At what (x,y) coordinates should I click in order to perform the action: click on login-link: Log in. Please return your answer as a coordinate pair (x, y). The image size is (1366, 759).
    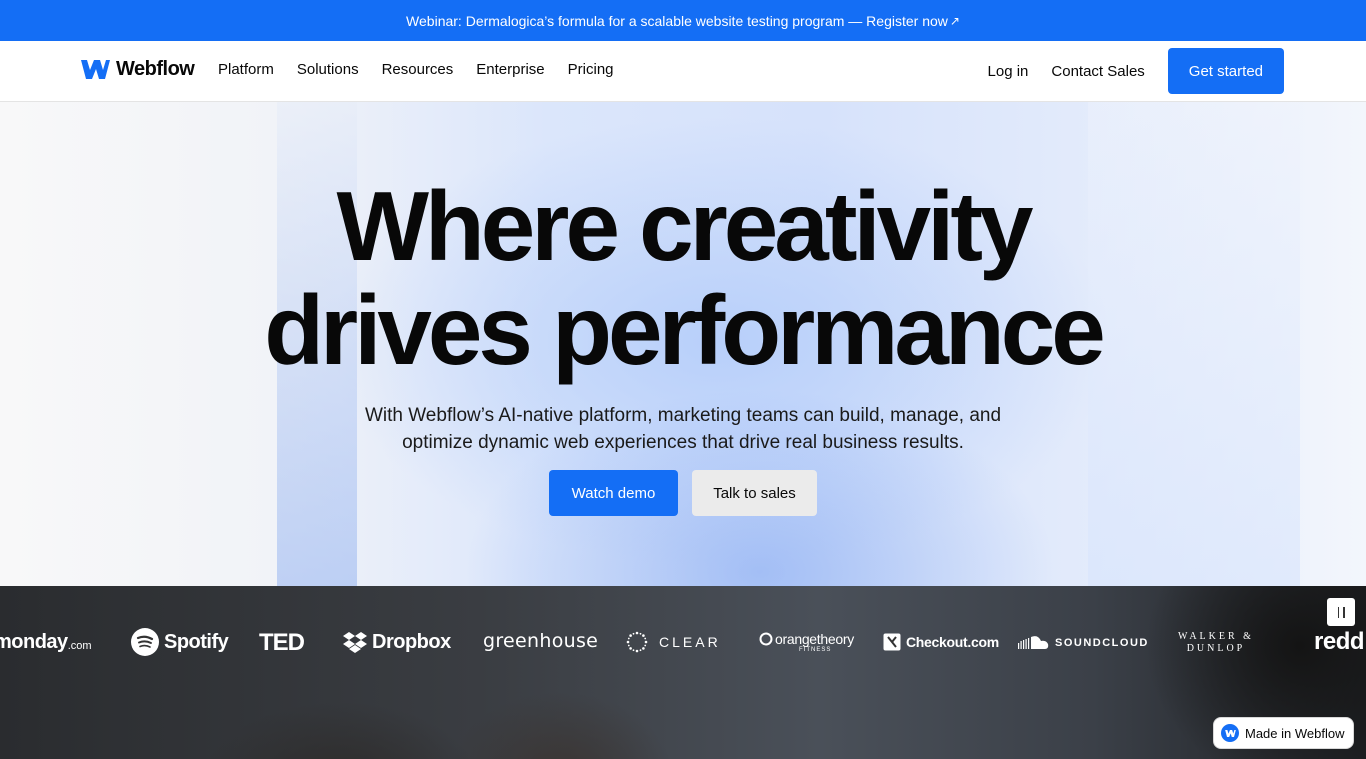
    Looking at the image, I should click on (1008, 71).